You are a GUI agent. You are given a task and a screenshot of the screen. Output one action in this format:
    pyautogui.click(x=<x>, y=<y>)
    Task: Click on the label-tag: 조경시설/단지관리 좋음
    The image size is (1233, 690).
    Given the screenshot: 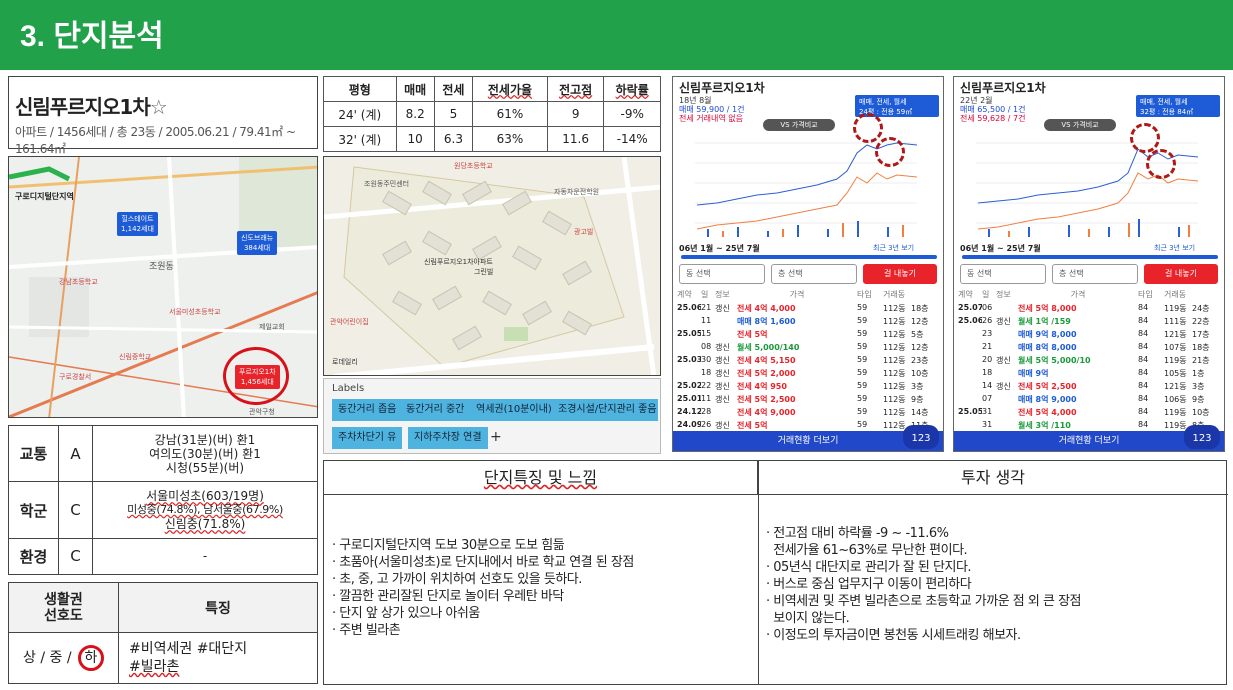 What is the action you would take?
    pyautogui.click(x=605, y=410)
    